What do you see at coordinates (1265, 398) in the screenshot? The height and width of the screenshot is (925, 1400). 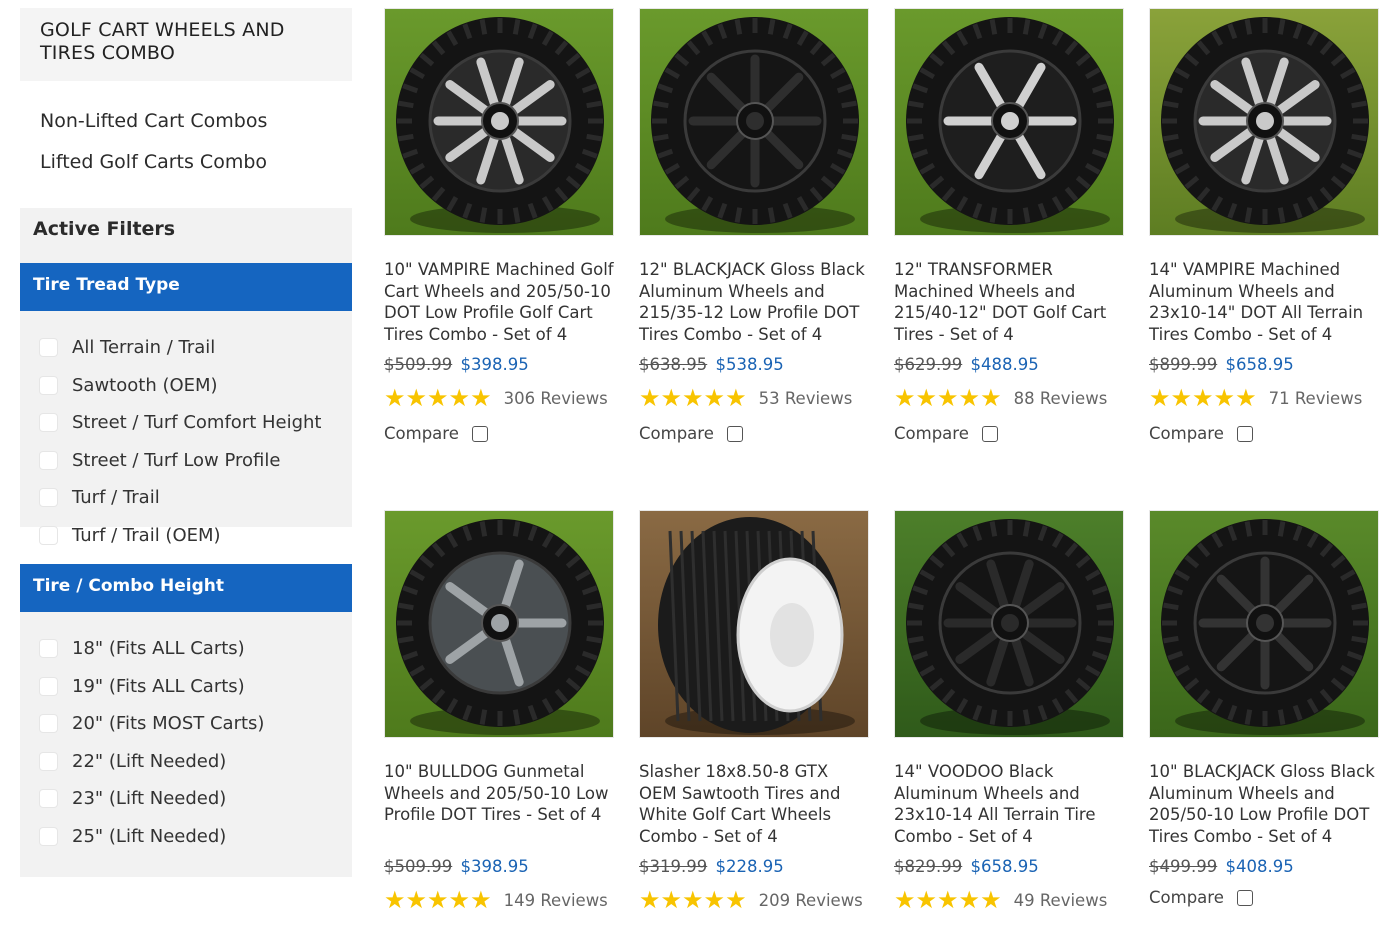 I see `rating-row: ★★★★★ 71 Reviews` at bounding box center [1265, 398].